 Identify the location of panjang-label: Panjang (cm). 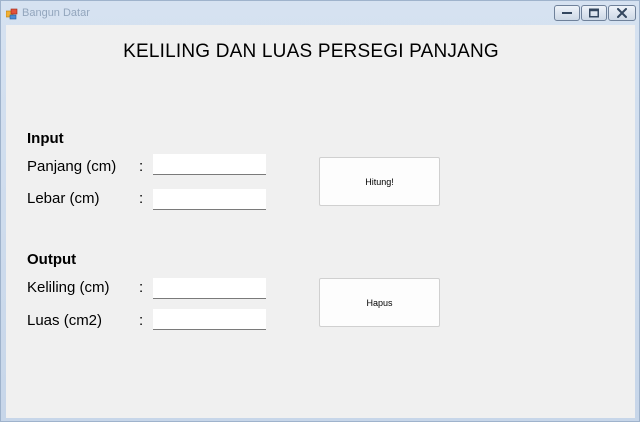
(72, 166).